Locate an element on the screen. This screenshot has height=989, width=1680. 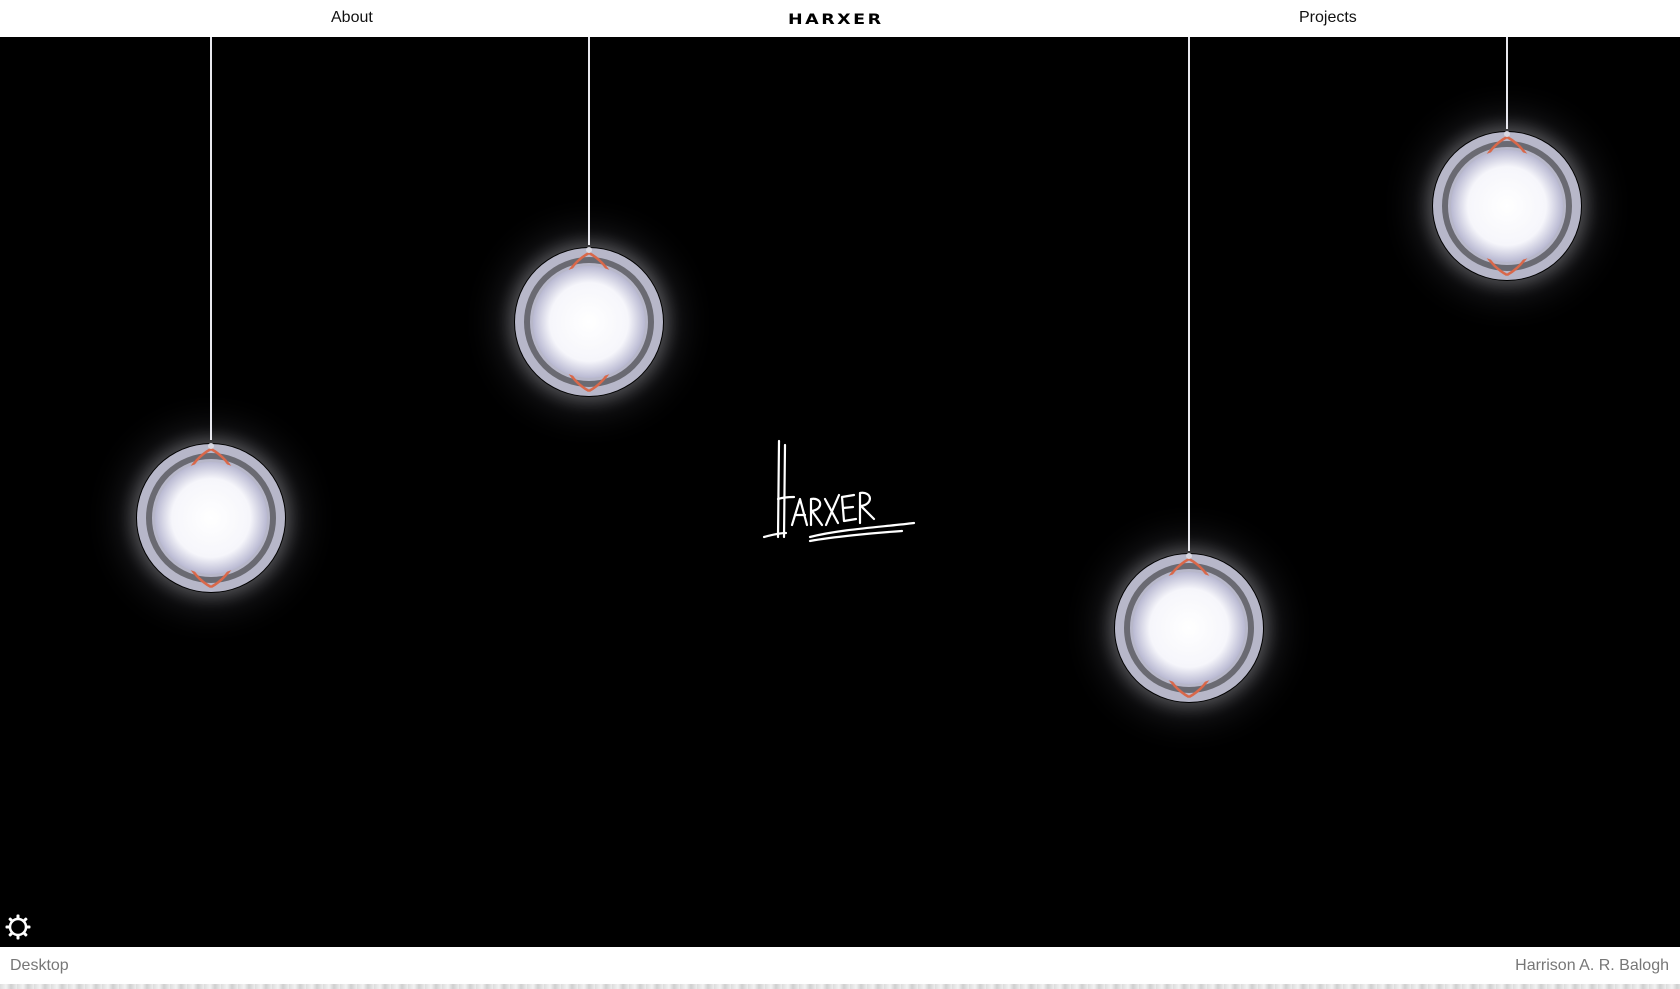
lamp-left is located at coordinates (211, 518).